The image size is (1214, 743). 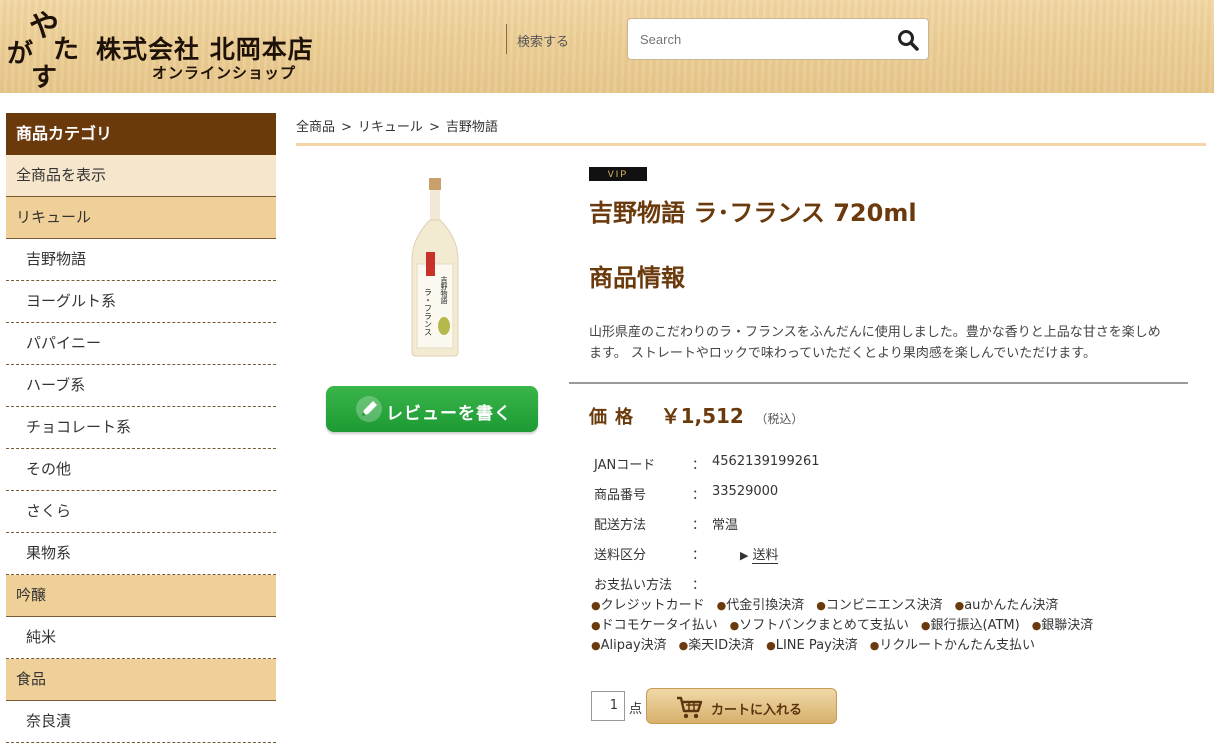 I want to click on svg-text: す, so click(x=44, y=76).